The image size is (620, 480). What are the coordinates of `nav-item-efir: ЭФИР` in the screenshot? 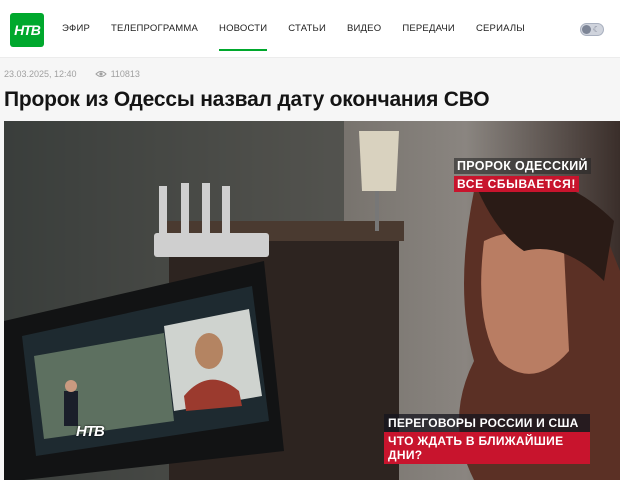 It's located at (76, 29).